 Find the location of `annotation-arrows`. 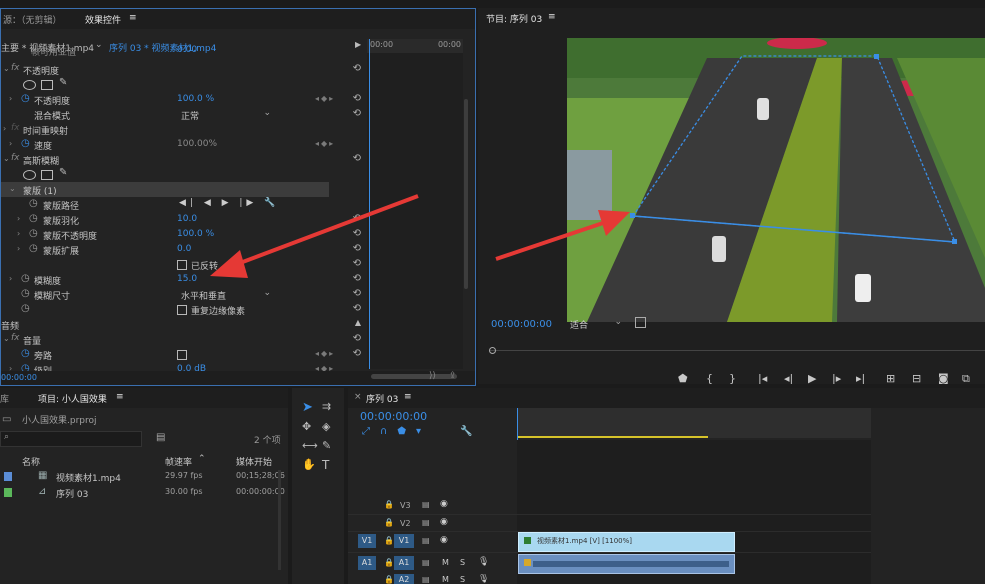

annotation-arrows is located at coordinates (420, 236).